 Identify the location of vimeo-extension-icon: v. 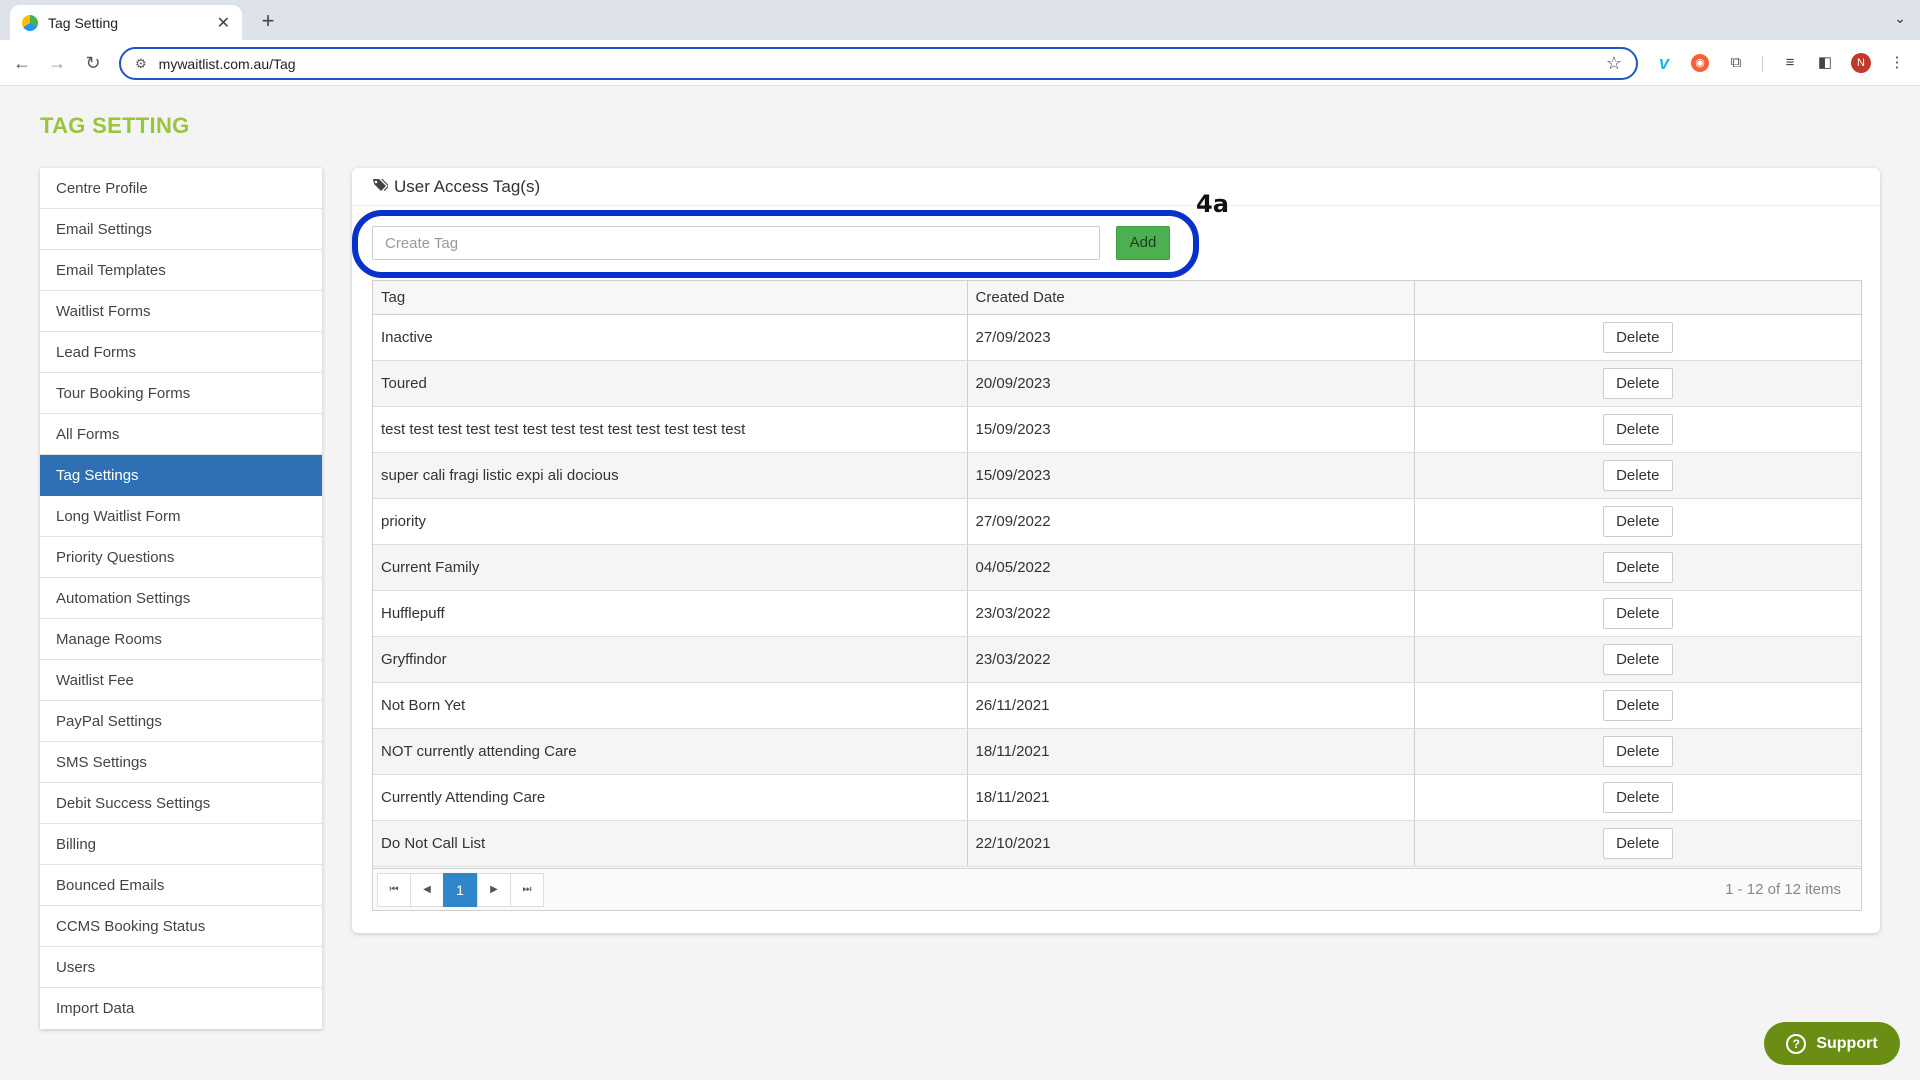
(1664, 63).